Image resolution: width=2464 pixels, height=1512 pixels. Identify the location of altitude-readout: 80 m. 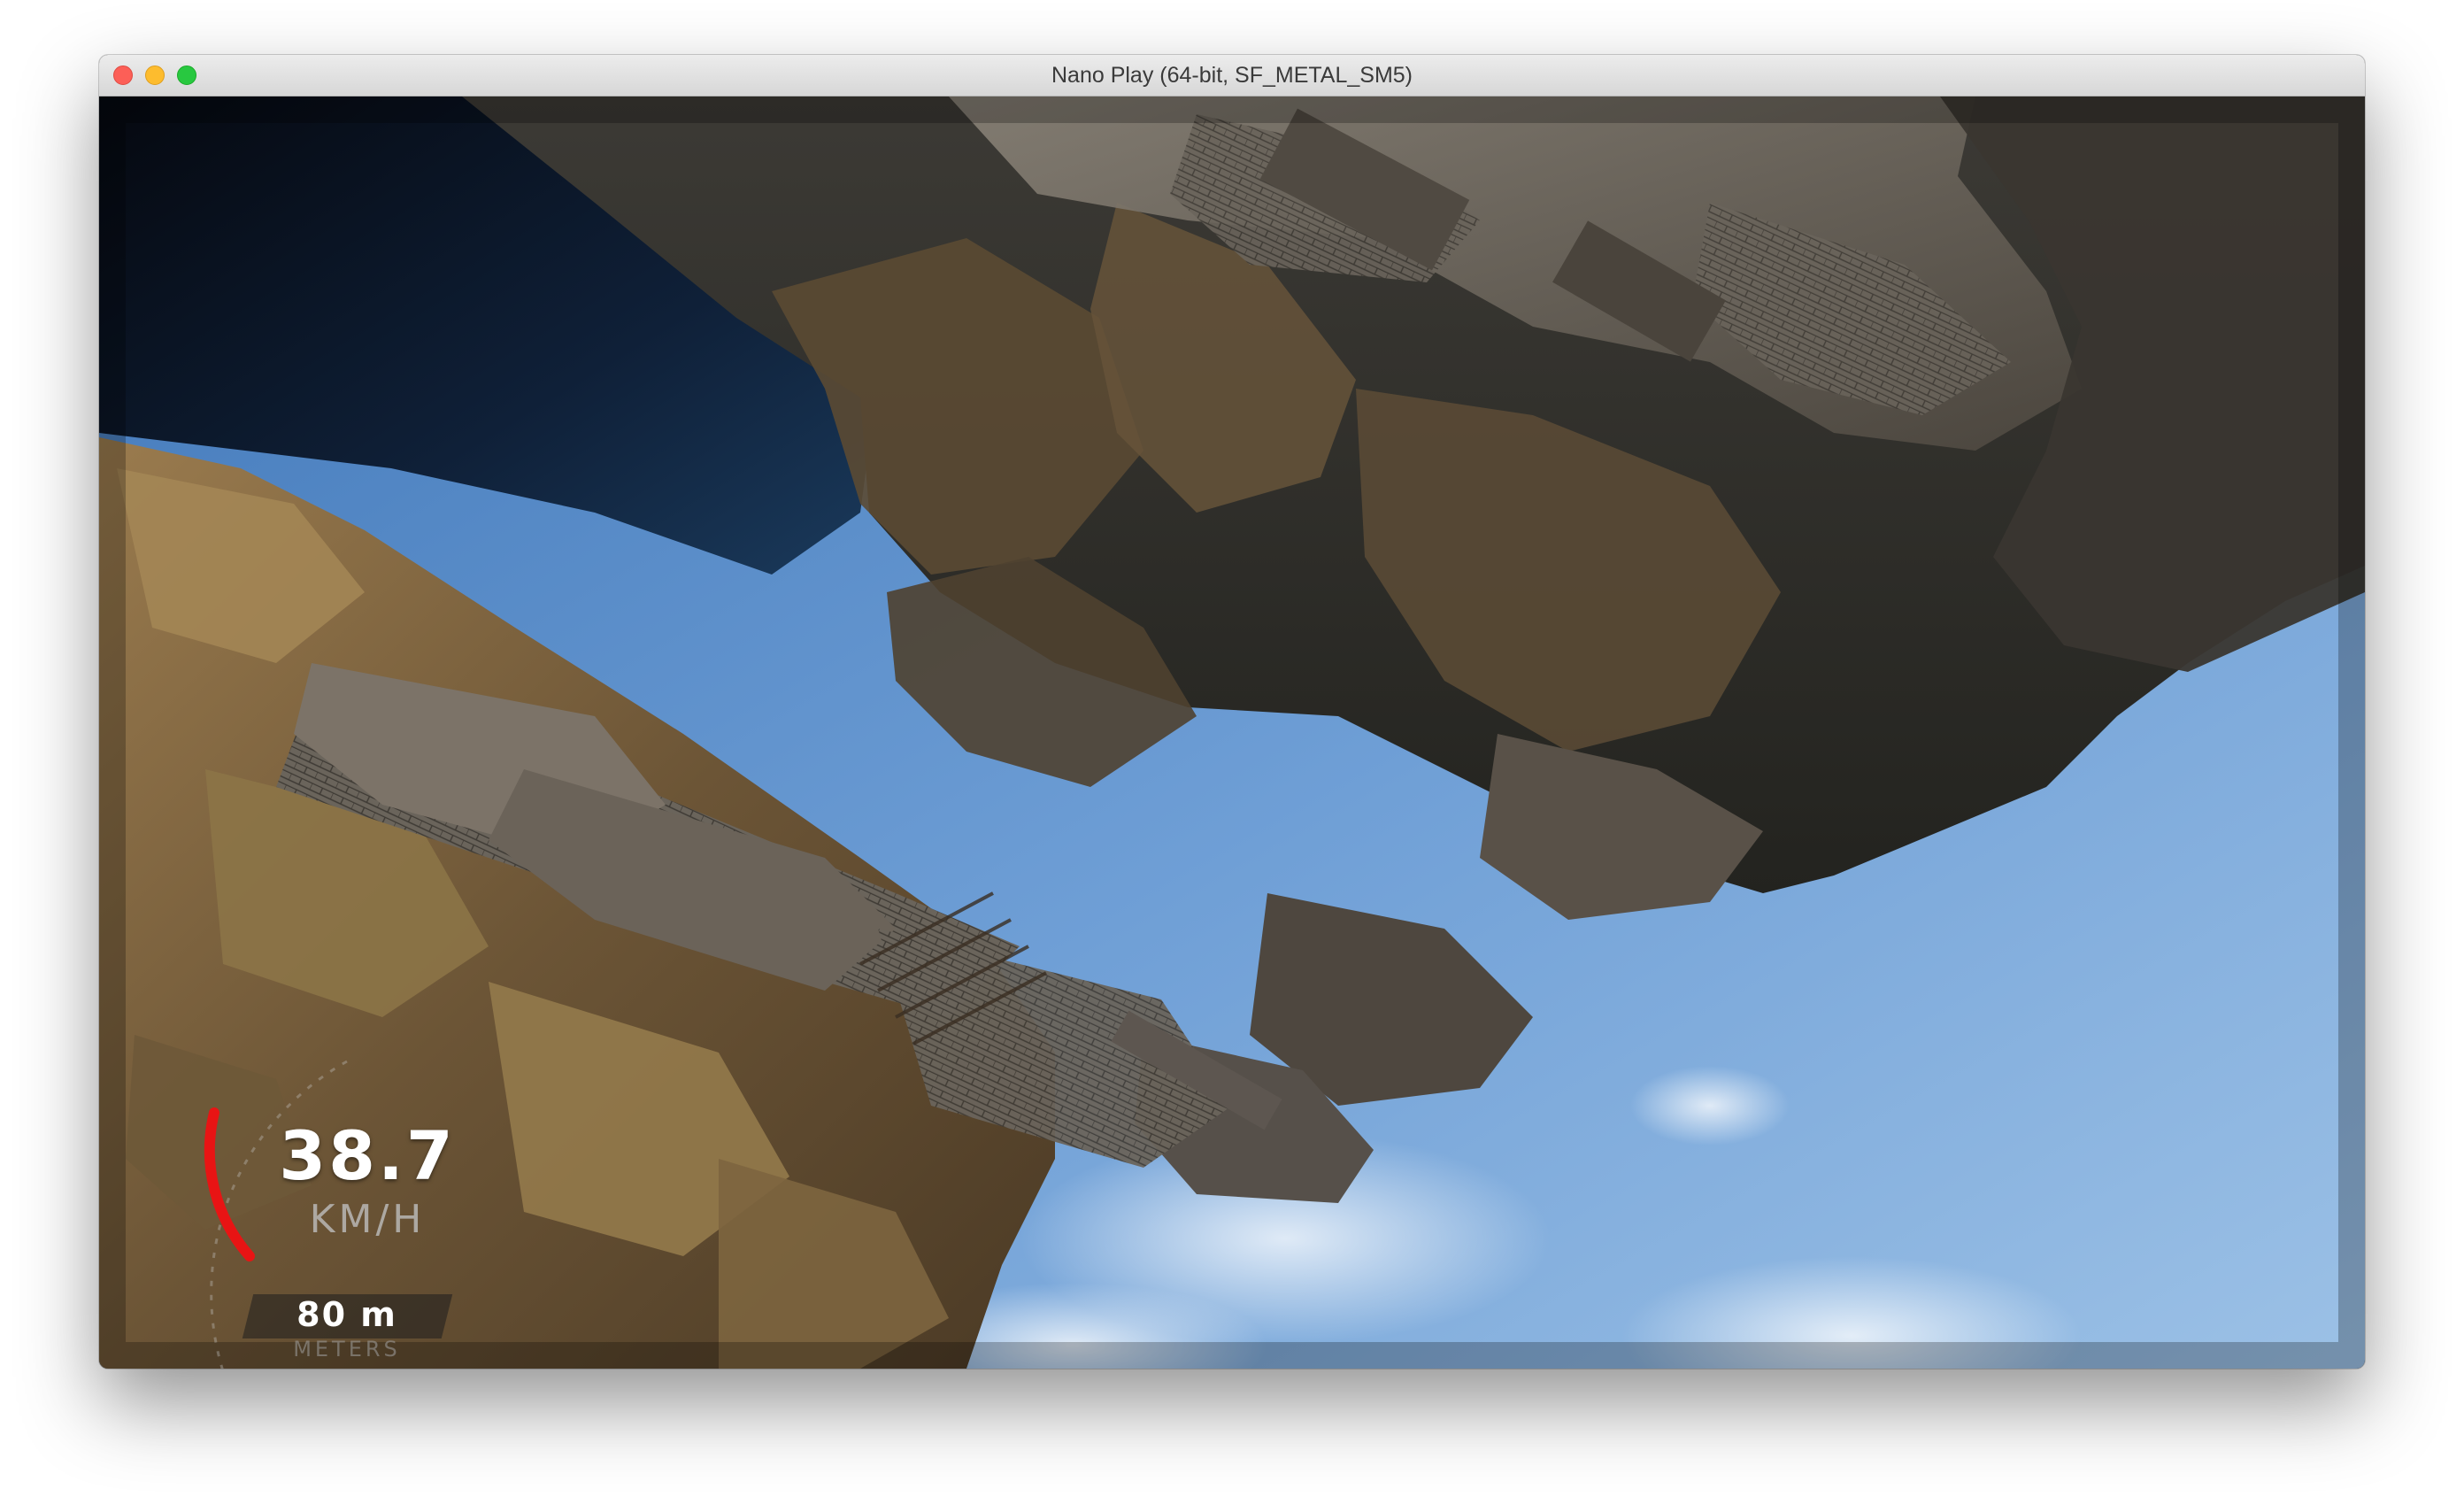
(346, 1314).